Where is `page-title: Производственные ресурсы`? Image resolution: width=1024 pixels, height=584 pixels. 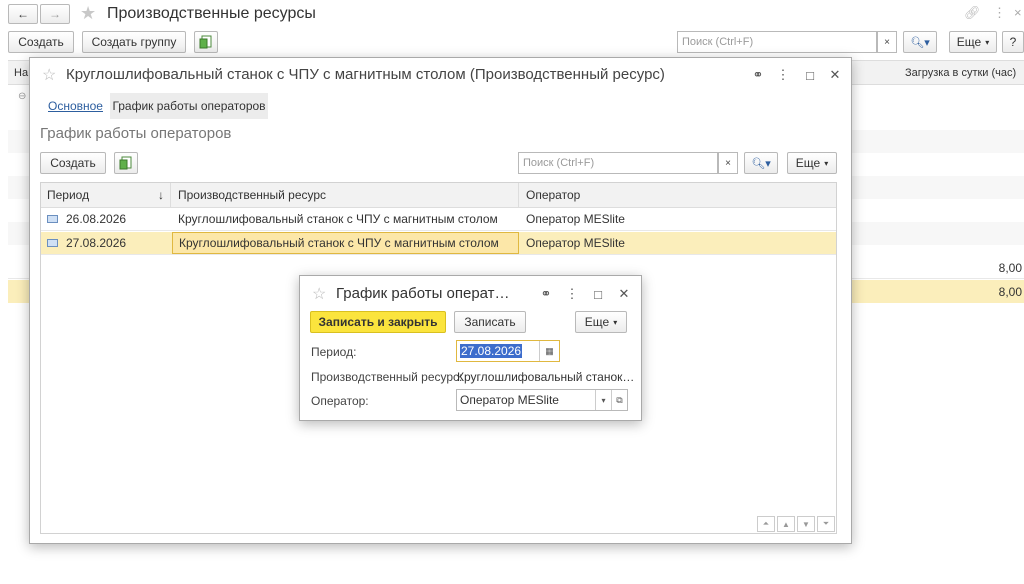
page-title: Производственные ресурсы is located at coordinates (211, 13).